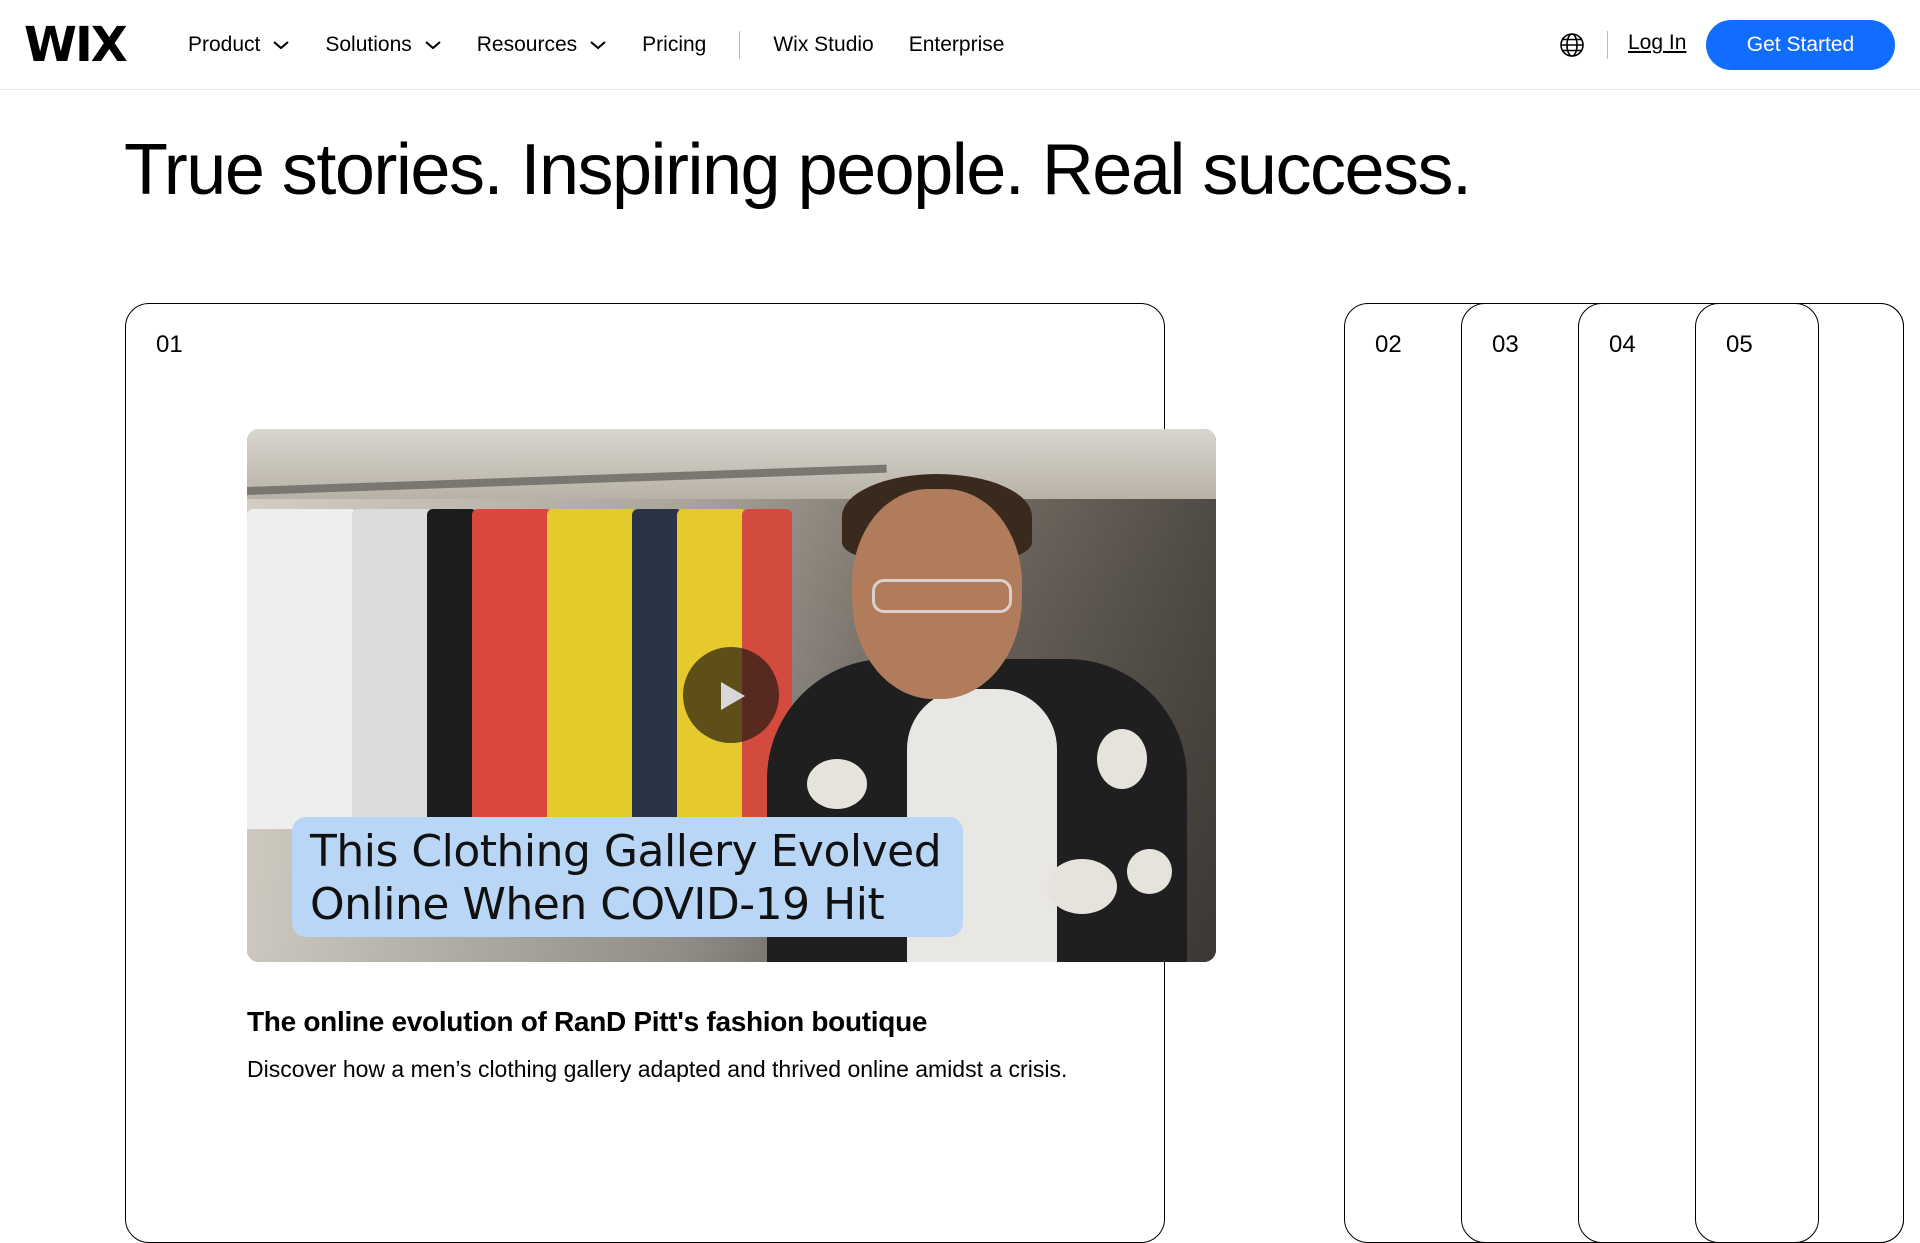 This screenshot has width=1920, height=1243. I want to click on nav-divider, so click(740, 44).